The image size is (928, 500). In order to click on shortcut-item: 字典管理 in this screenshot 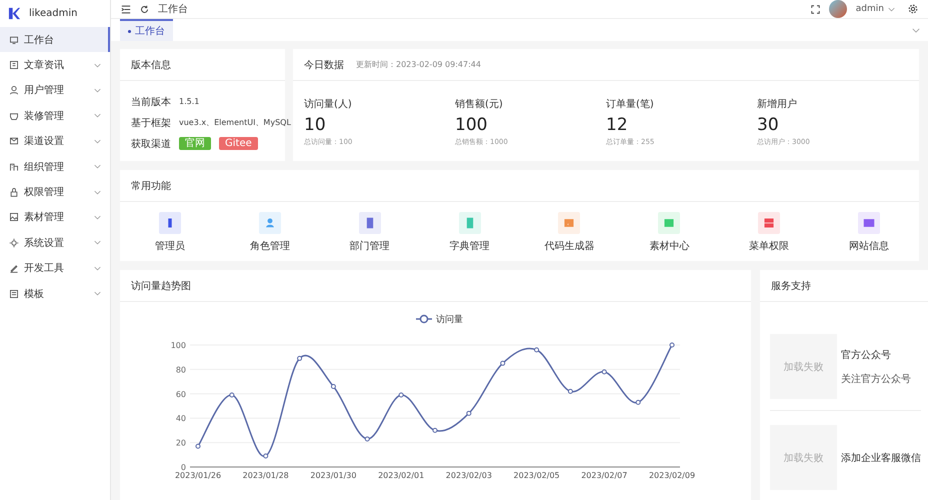, I will do `click(470, 232)`.